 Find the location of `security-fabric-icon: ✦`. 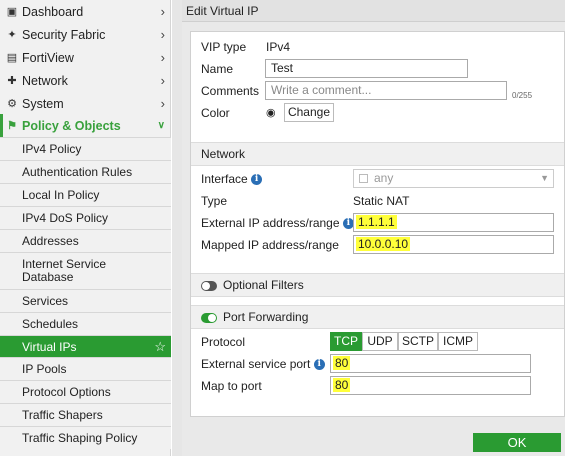

security-fabric-icon: ✦ is located at coordinates (12, 35).